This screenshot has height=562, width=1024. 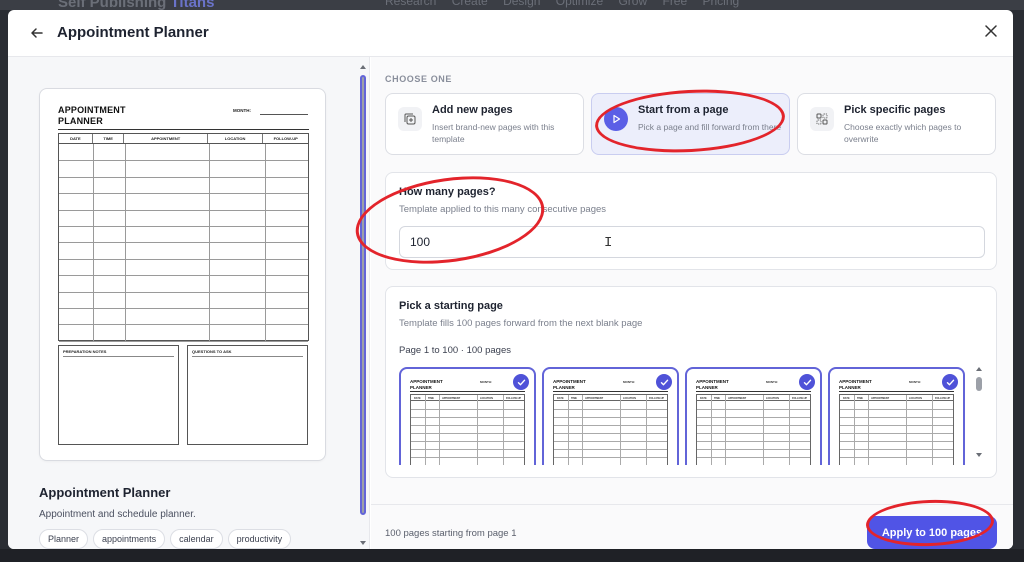 I want to click on planner-column-header: APPOINTMENT, so click(x=166, y=138).